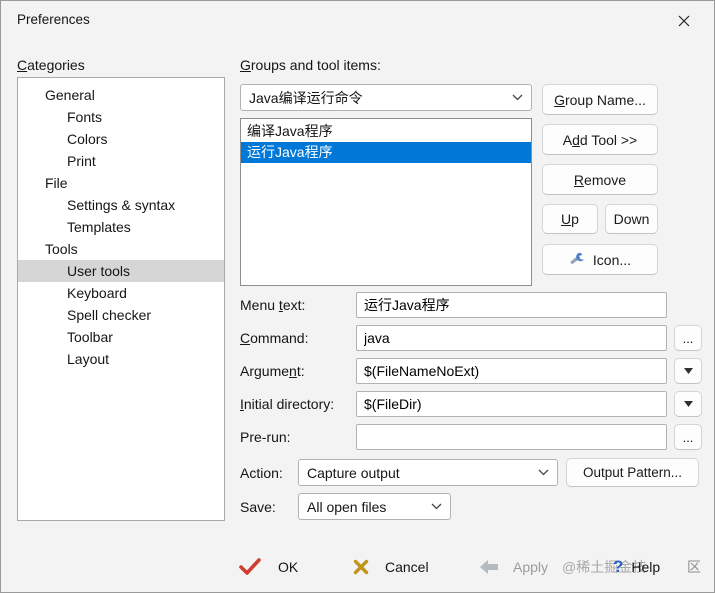 Image resolution: width=715 pixels, height=593 pixels. I want to click on label-key: n, so click(293, 371).